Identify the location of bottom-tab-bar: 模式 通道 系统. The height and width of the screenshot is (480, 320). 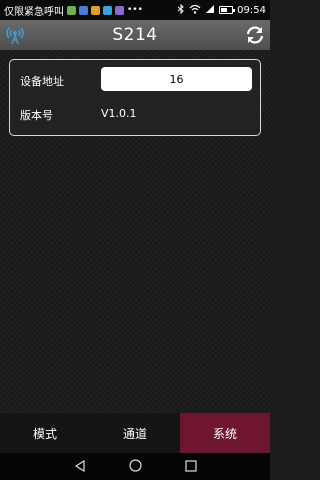
(135, 433).